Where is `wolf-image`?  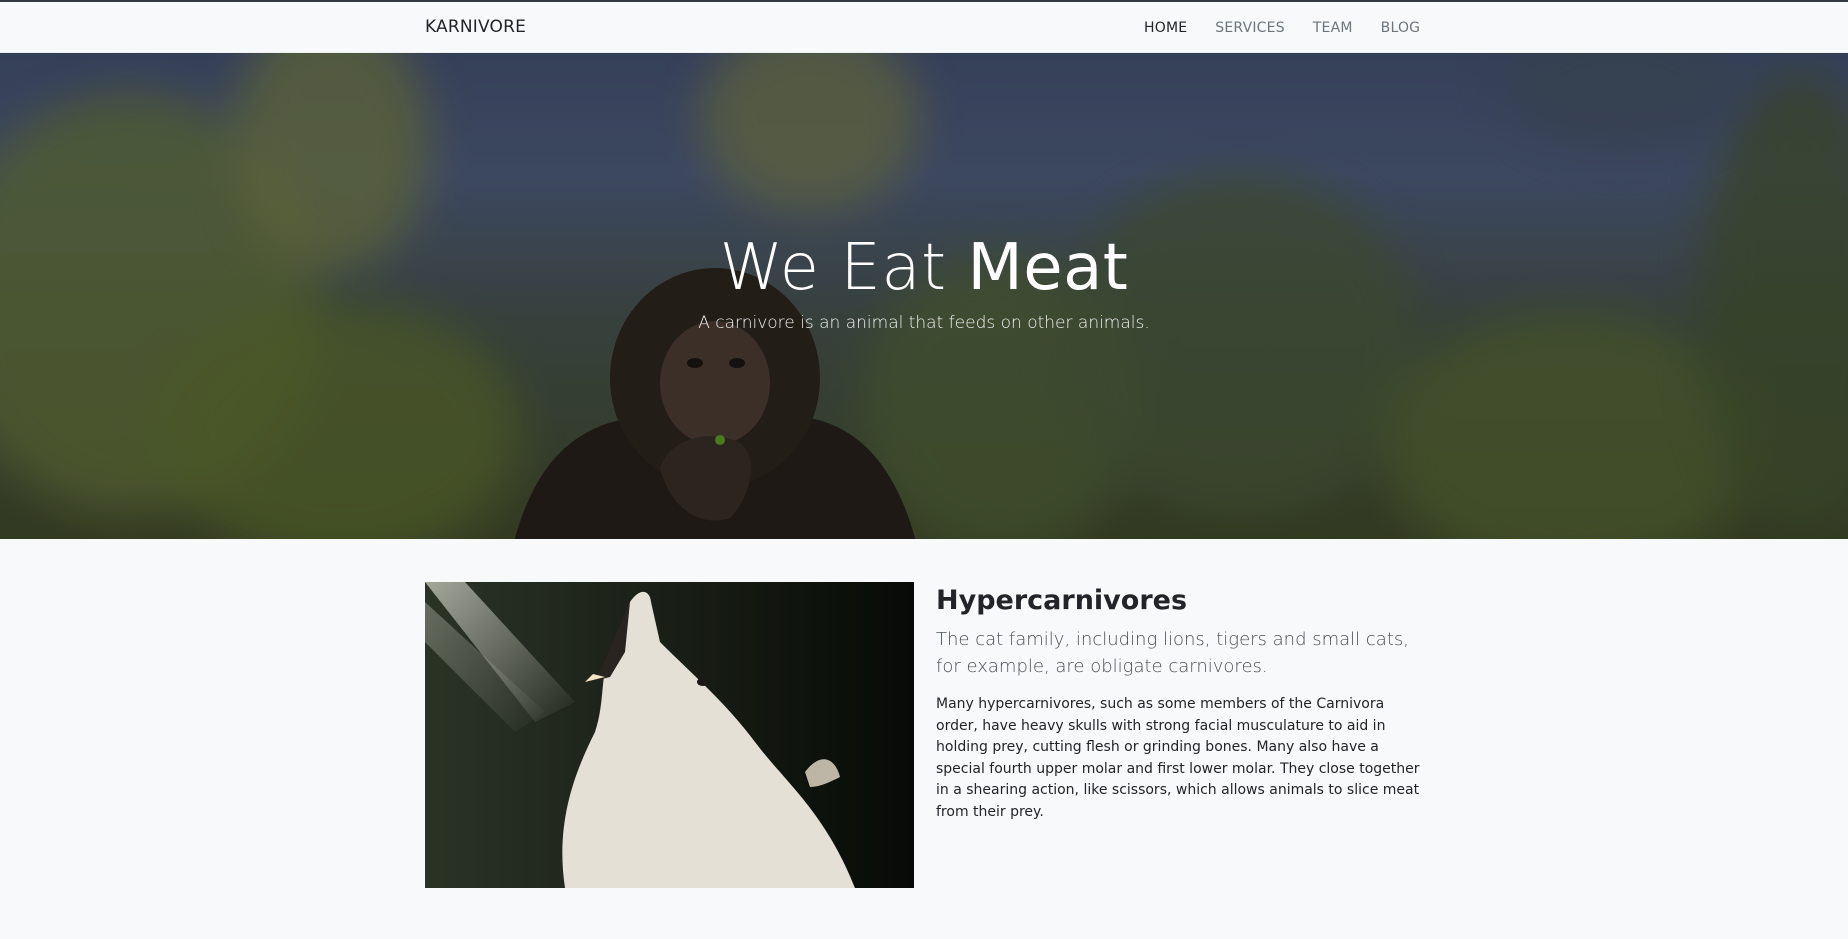
wolf-image is located at coordinates (669, 735).